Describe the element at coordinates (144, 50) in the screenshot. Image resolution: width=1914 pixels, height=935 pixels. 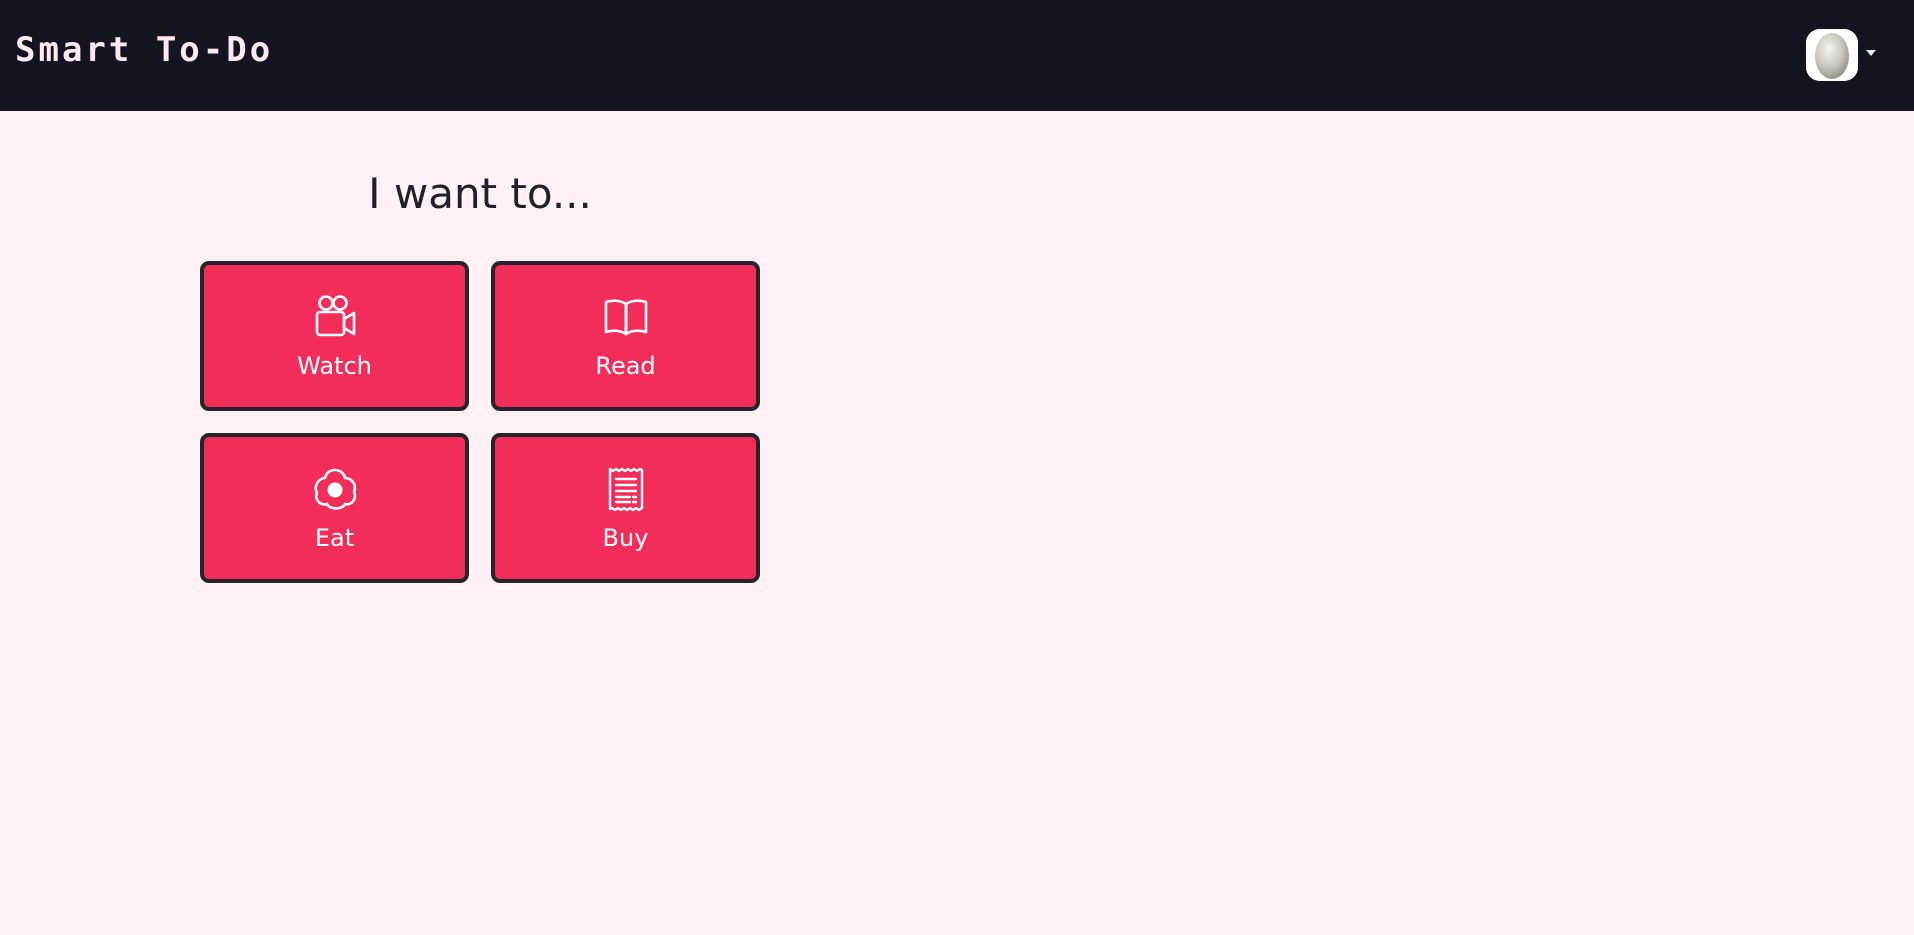
I see `brand-logo-text: Smart To-Do` at that location.